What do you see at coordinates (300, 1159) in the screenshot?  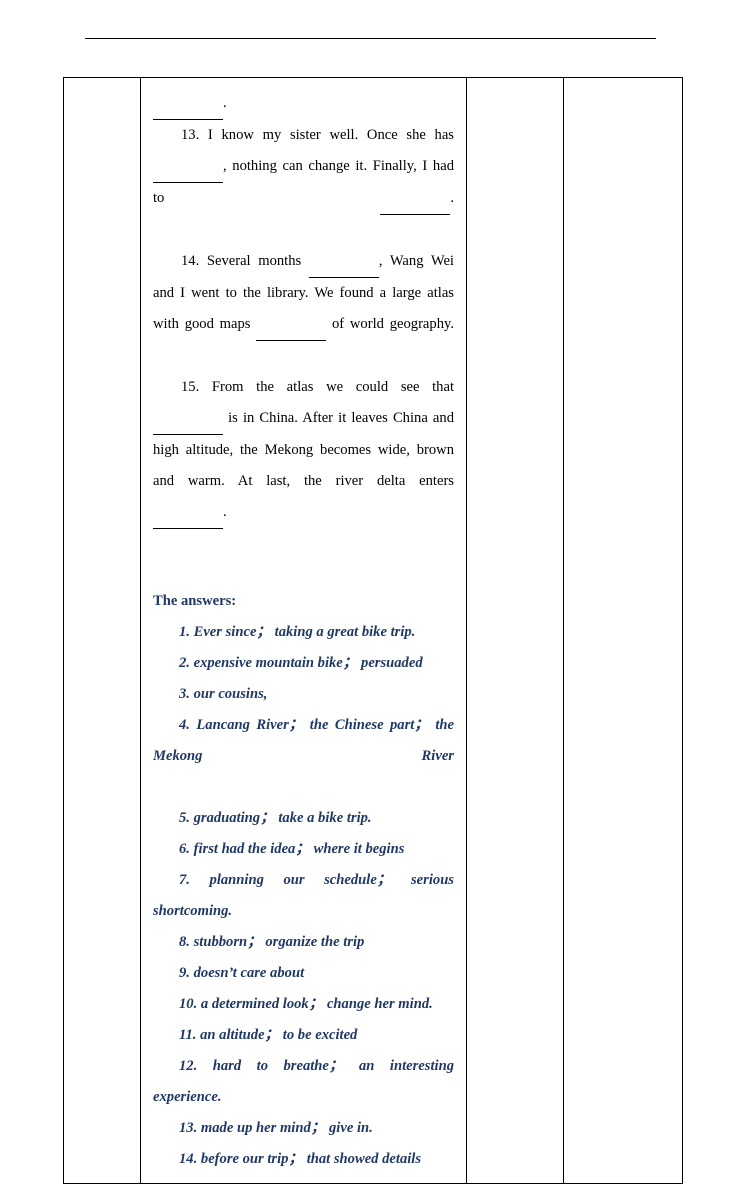 I see `answer-line: 14. before our trip； that showed details` at bounding box center [300, 1159].